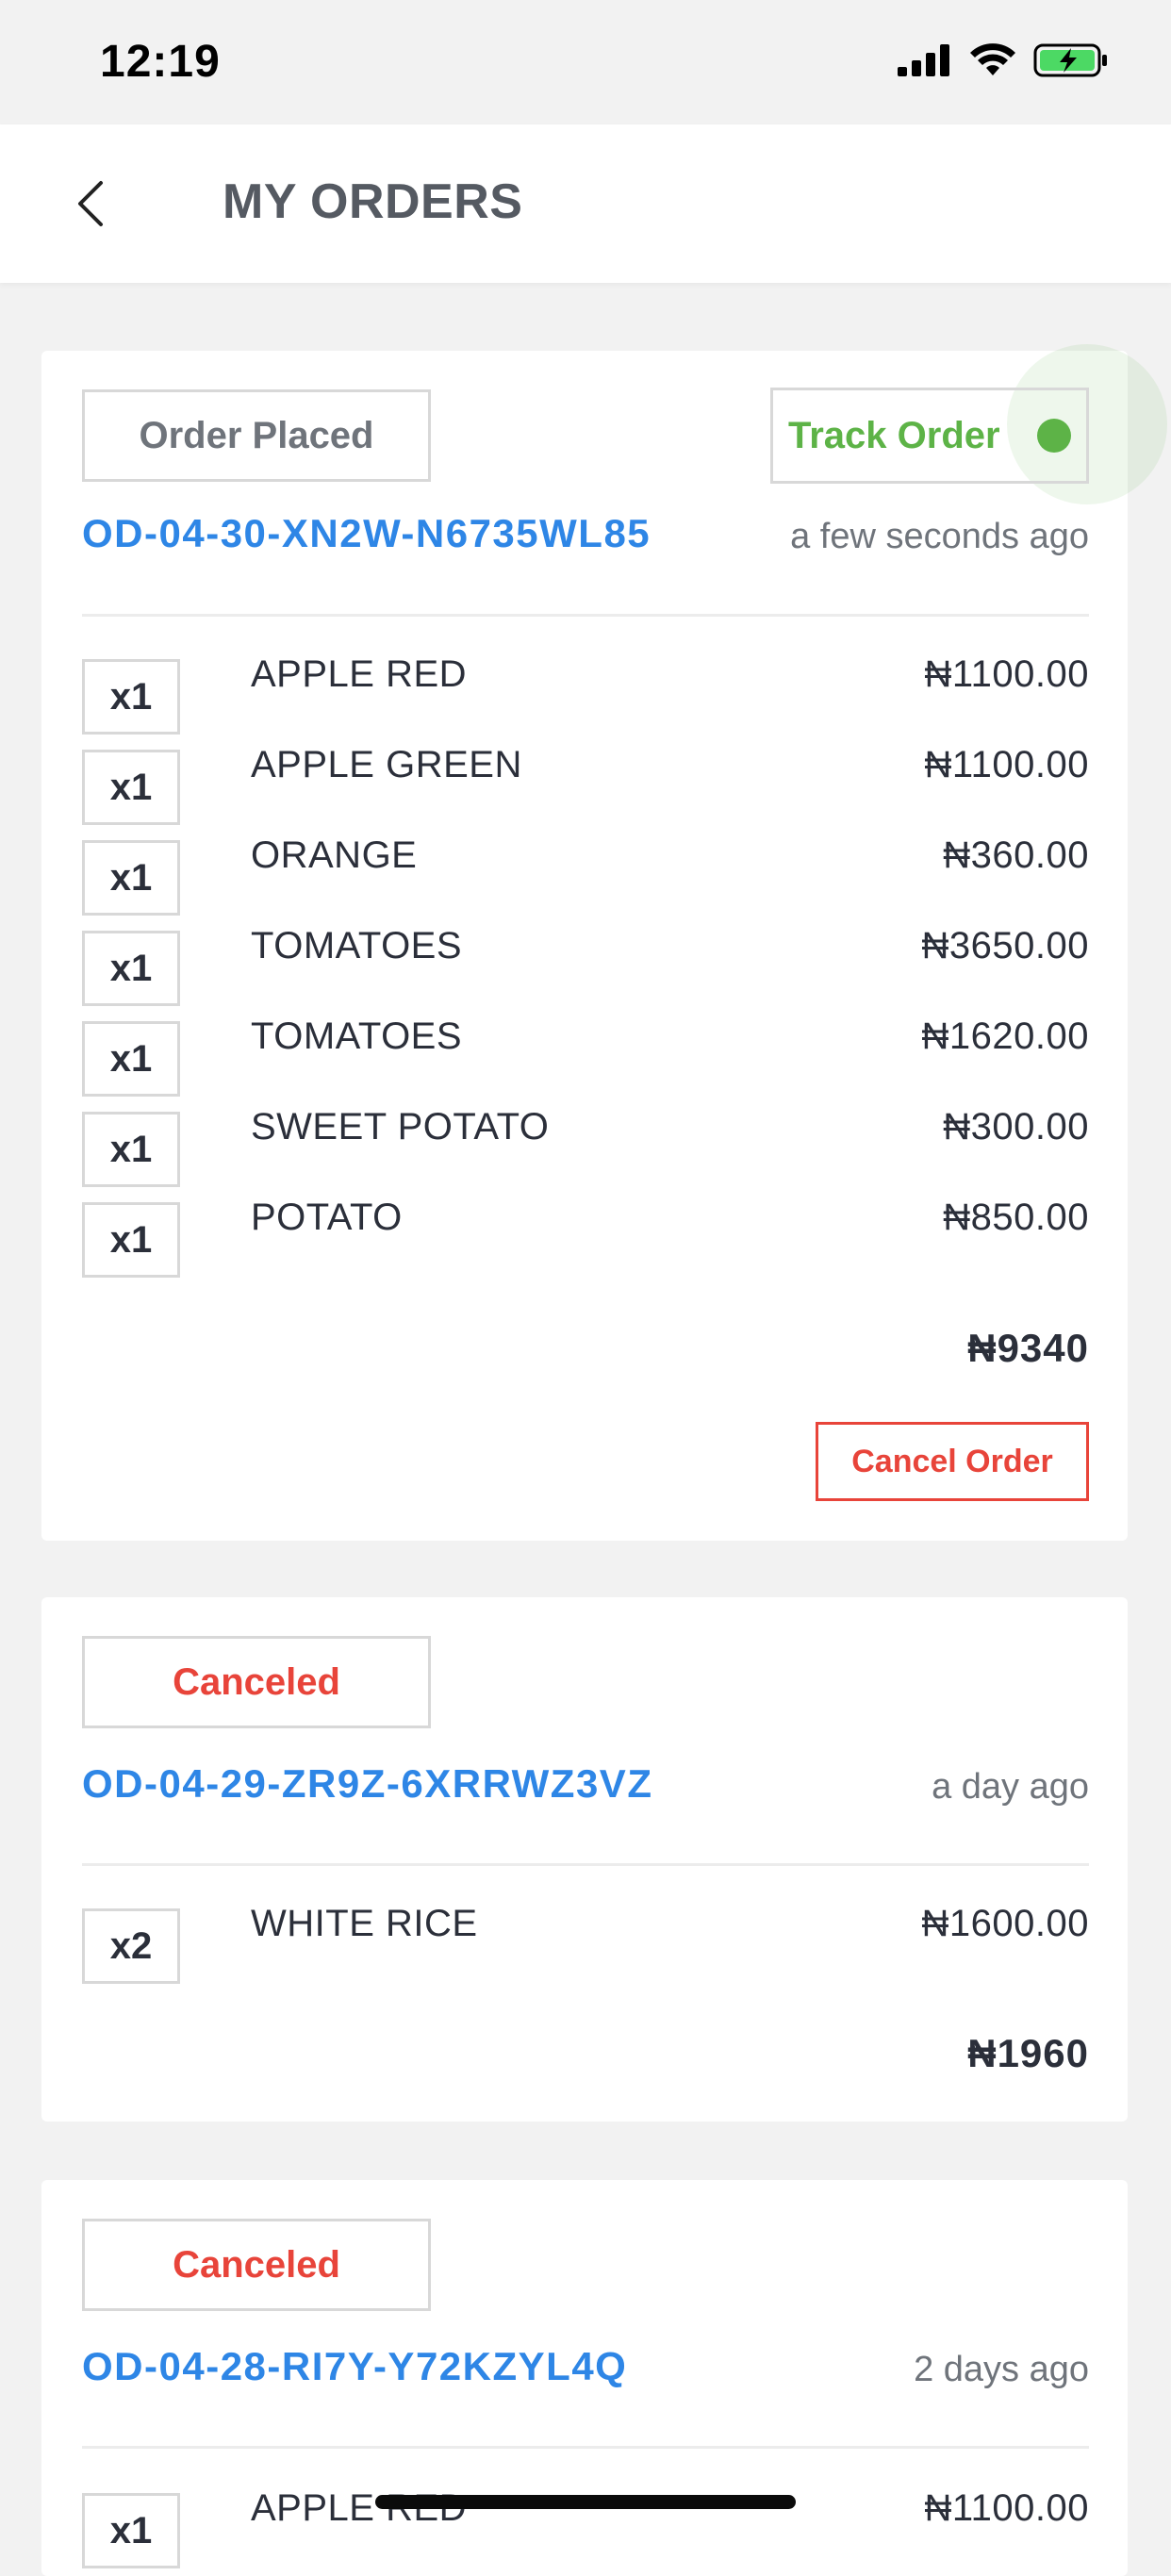 This screenshot has width=1171, height=2576. What do you see at coordinates (334, 855) in the screenshot?
I see `item-name: ORANGE` at bounding box center [334, 855].